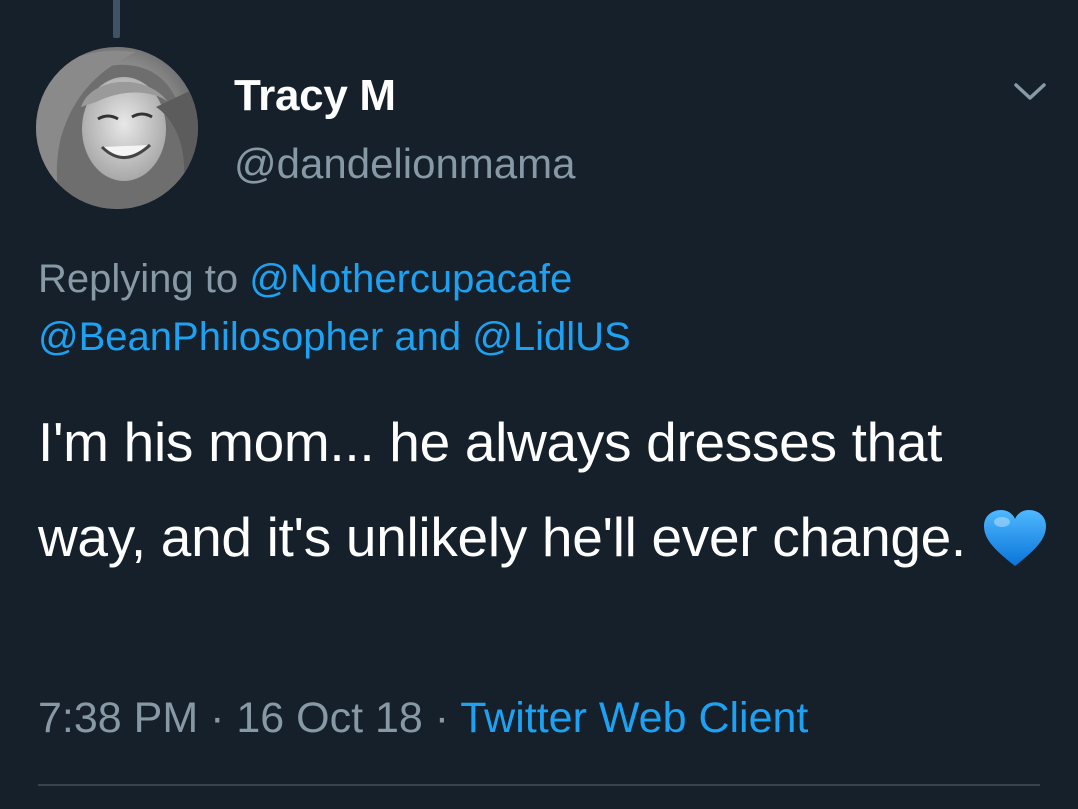  Describe the element at coordinates (315, 96) in the screenshot. I see `author-display-name: Tracy M` at that location.